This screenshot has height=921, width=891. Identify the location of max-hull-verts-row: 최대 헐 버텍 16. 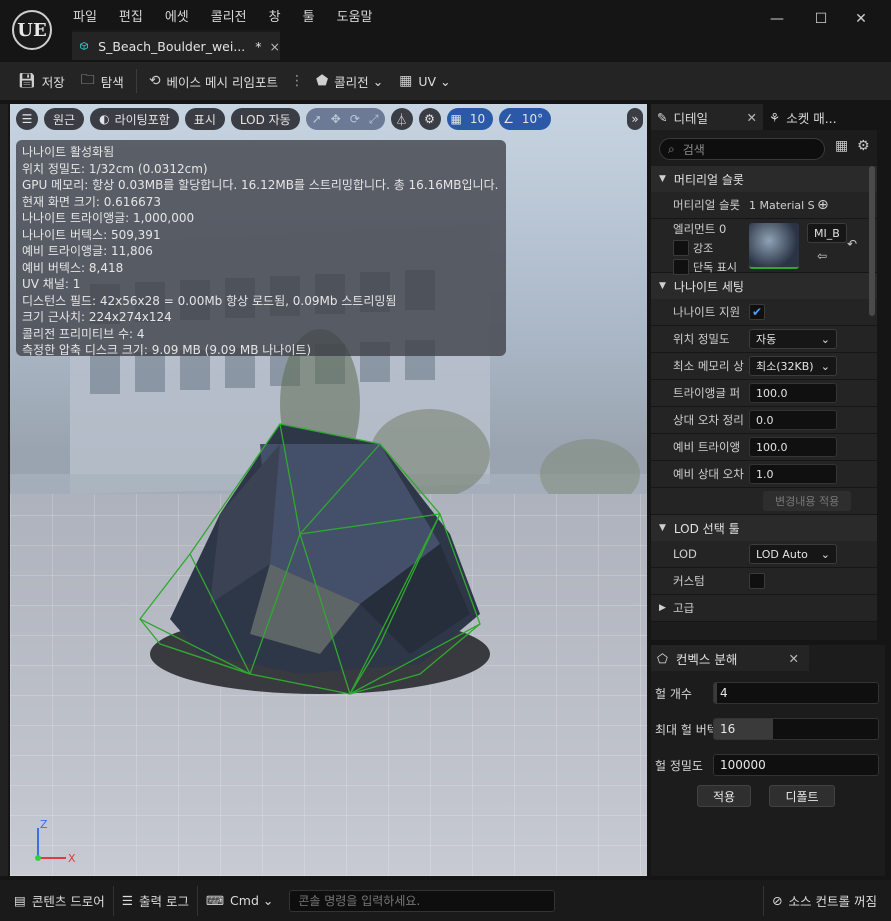
(768, 729).